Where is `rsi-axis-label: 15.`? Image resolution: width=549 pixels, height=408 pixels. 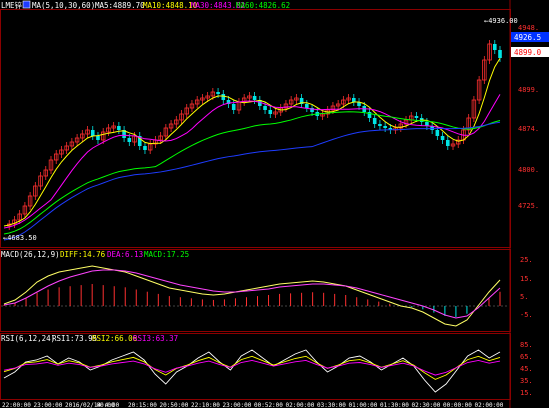 rsi-axis-label: 15. is located at coordinates (526, 393).